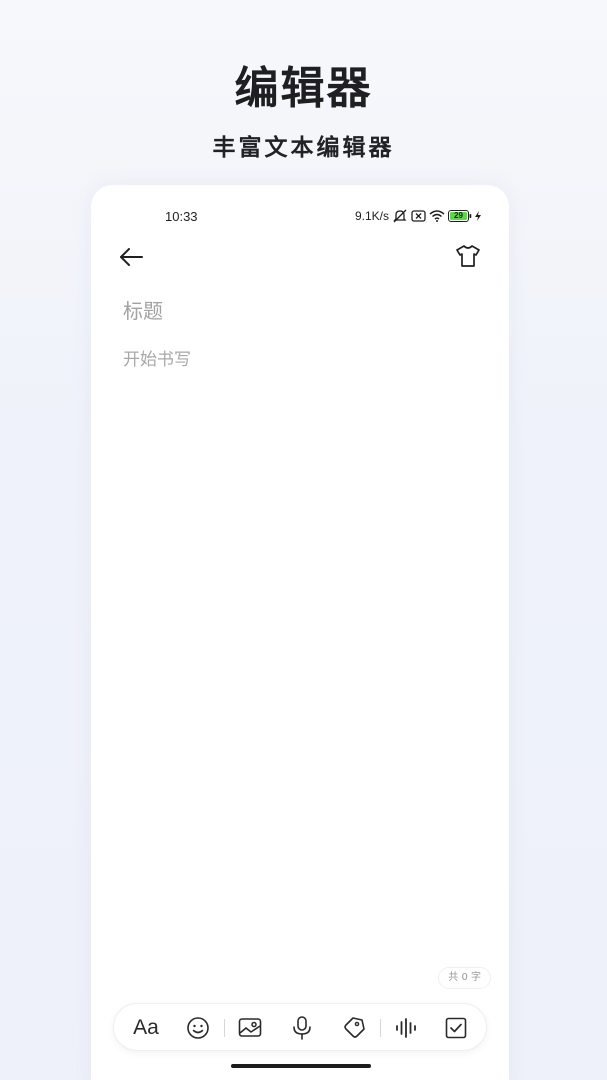  I want to click on emoji-button, so click(198, 1028).